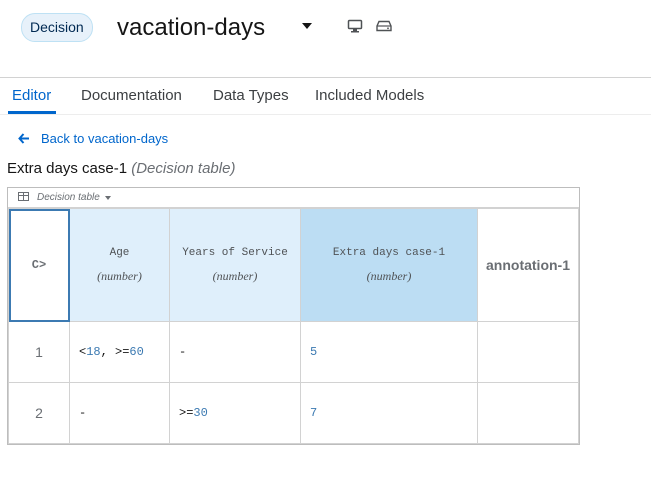 The height and width of the screenshot is (504, 651). Describe the element at coordinates (108, 198) in the screenshot. I see `chevron-down-icon` at that location.